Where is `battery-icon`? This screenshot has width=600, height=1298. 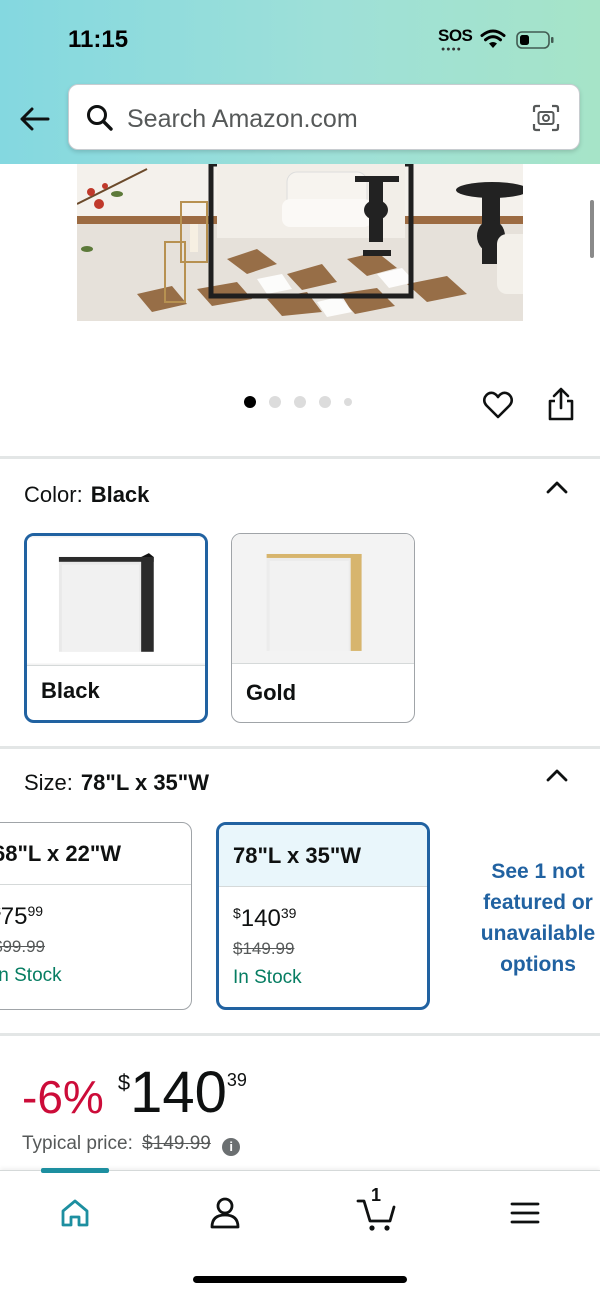 battery-icon is located at coordinates (535, 40).